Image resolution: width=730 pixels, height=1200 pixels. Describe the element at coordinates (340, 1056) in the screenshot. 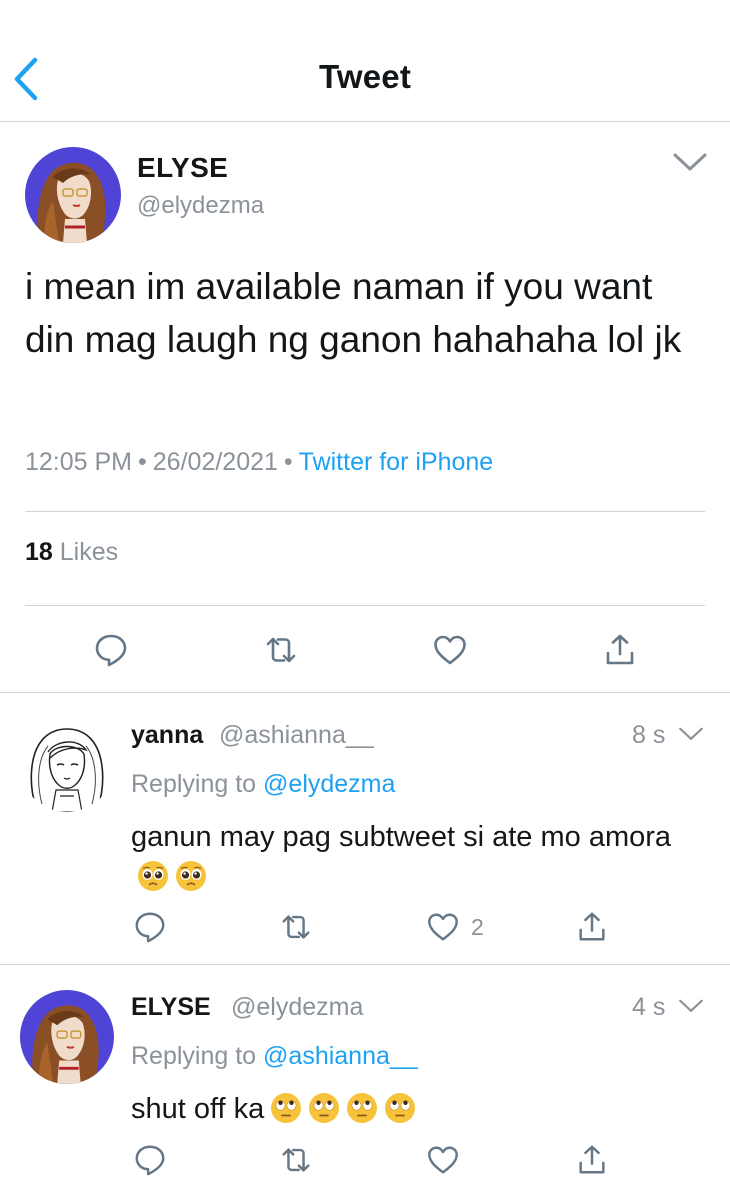

I see `replying-to-link: @ashianna__` at that location.